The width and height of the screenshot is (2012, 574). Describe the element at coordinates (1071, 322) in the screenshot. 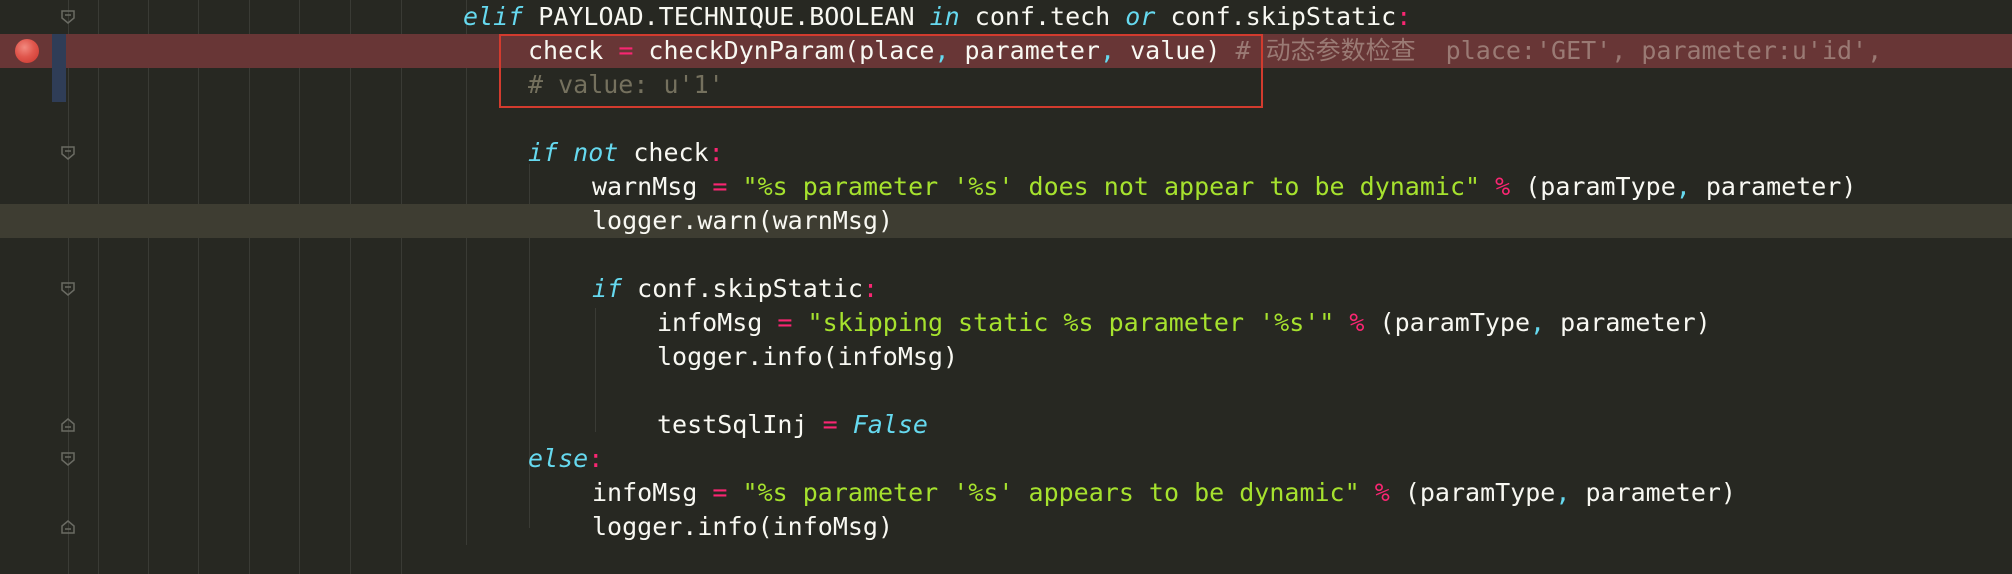

I see `code-token: "skipping static %s parameter '%s'"` at that location.